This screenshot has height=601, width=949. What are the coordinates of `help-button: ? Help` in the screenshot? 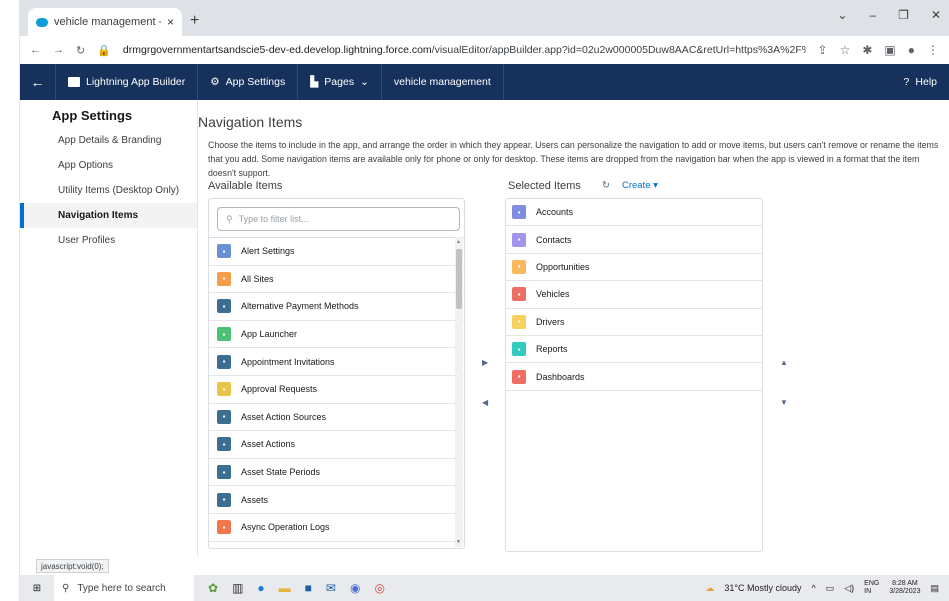 It's located at (920, 82).